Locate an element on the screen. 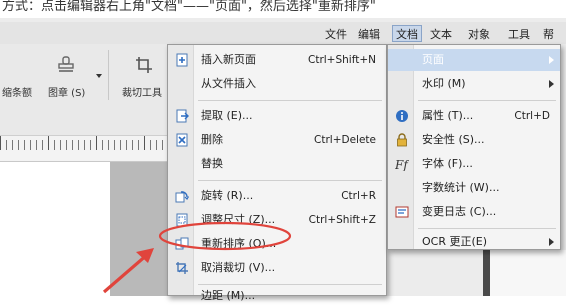 Image resolution: width=566 pixels, height=307 pixels. annotation-ellipse is located at coordinates (225, 236).